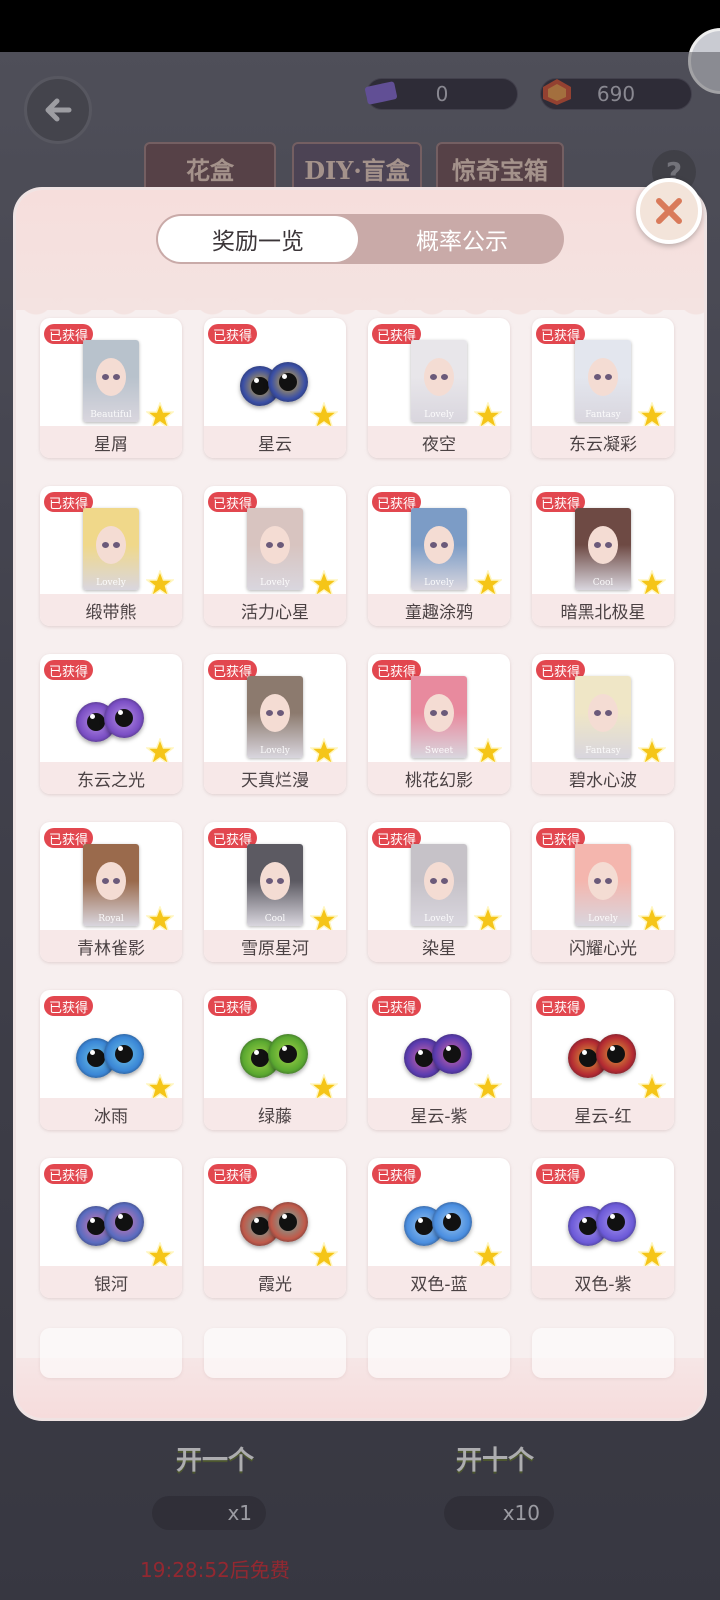 This screenshot has width=720, height=1600. Describe the element at coordinates (439, 610) in the screenshot. I see `reward-name: 童趣涂鸦` at that location.